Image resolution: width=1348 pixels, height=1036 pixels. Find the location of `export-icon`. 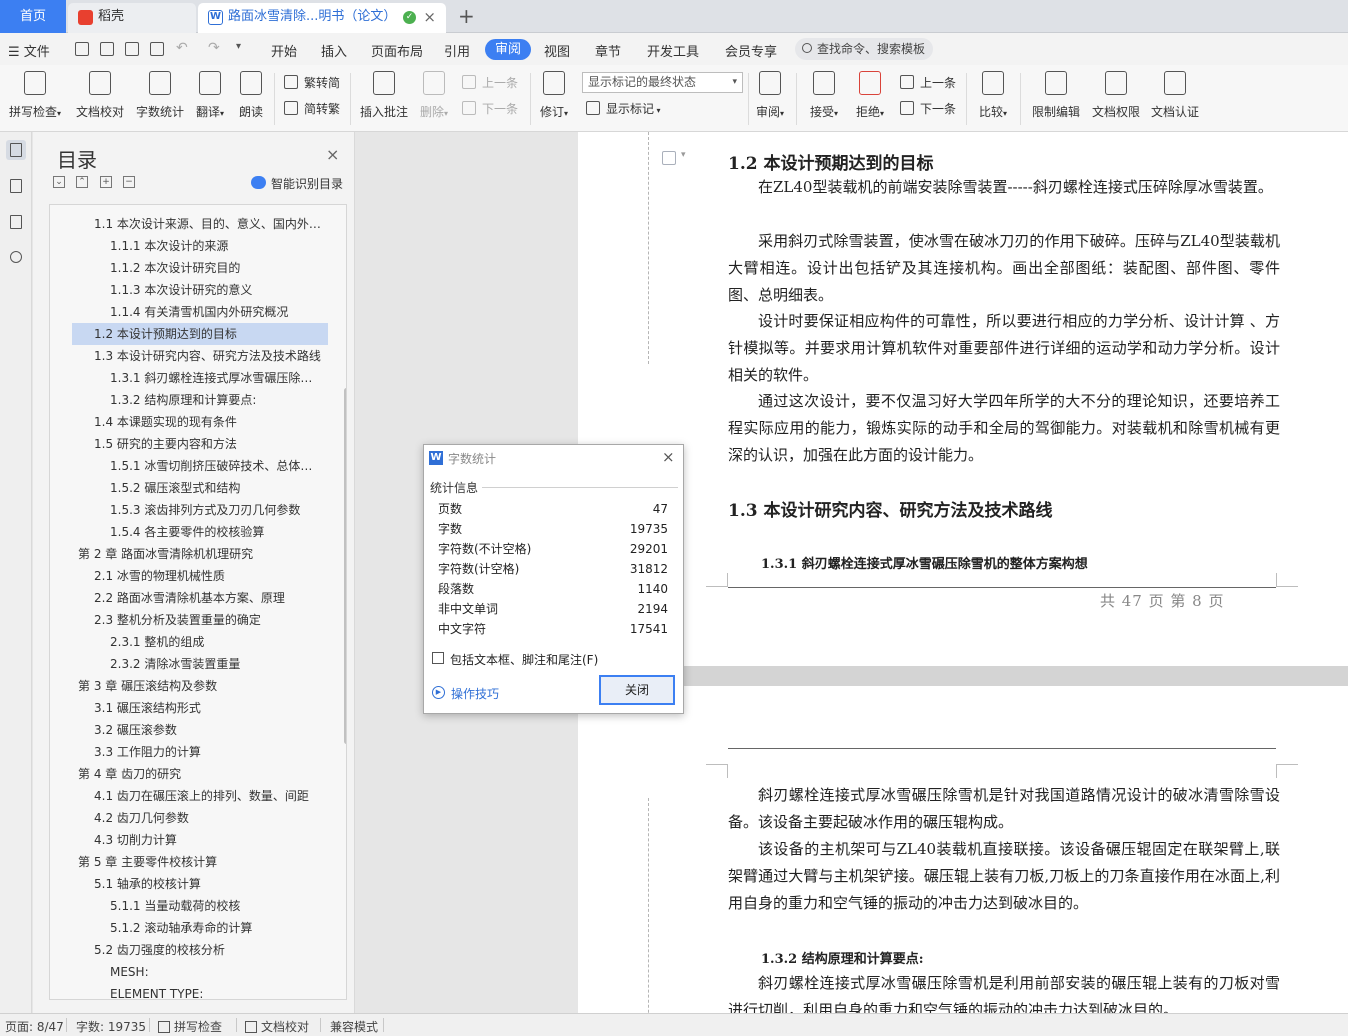

export-icon is located at coordinates (107, 49).